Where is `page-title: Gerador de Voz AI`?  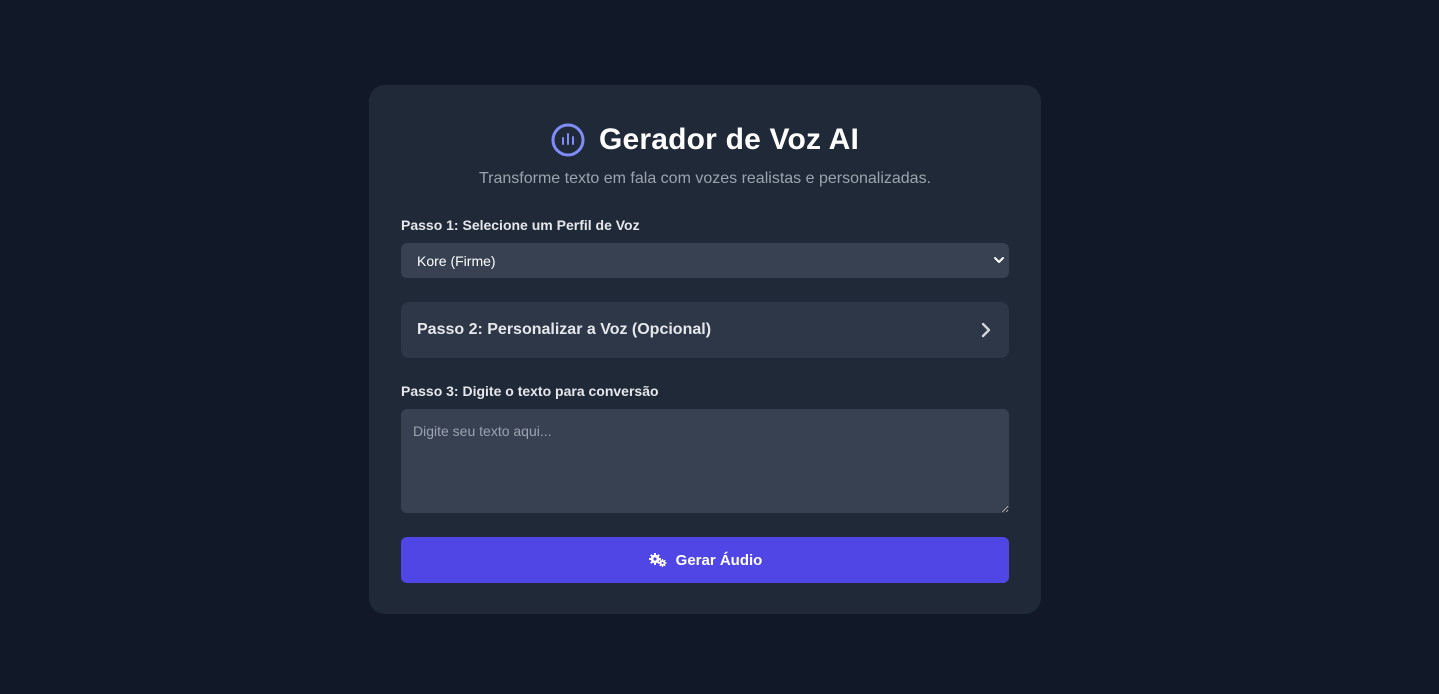 page-title: Gerador de Voz AI is located at coordinates (729, 139).